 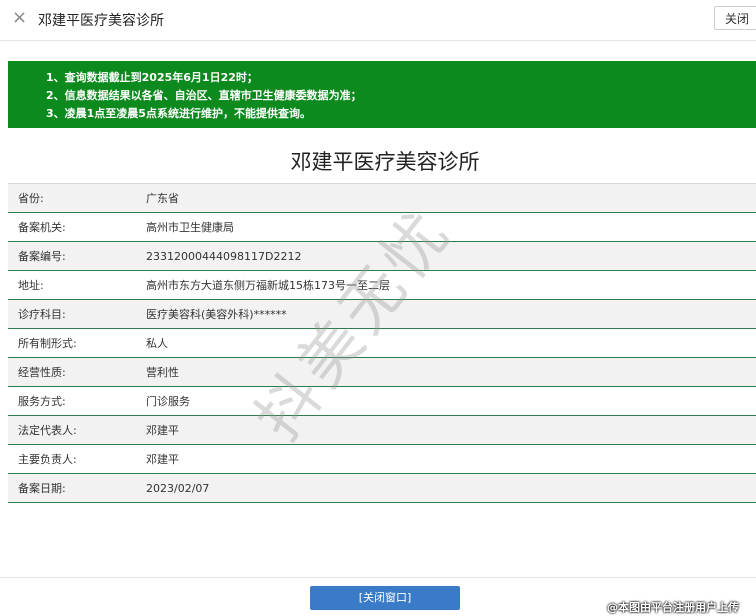 I want to click on row-label: 所有制形式:, so click(x=77, y=343).